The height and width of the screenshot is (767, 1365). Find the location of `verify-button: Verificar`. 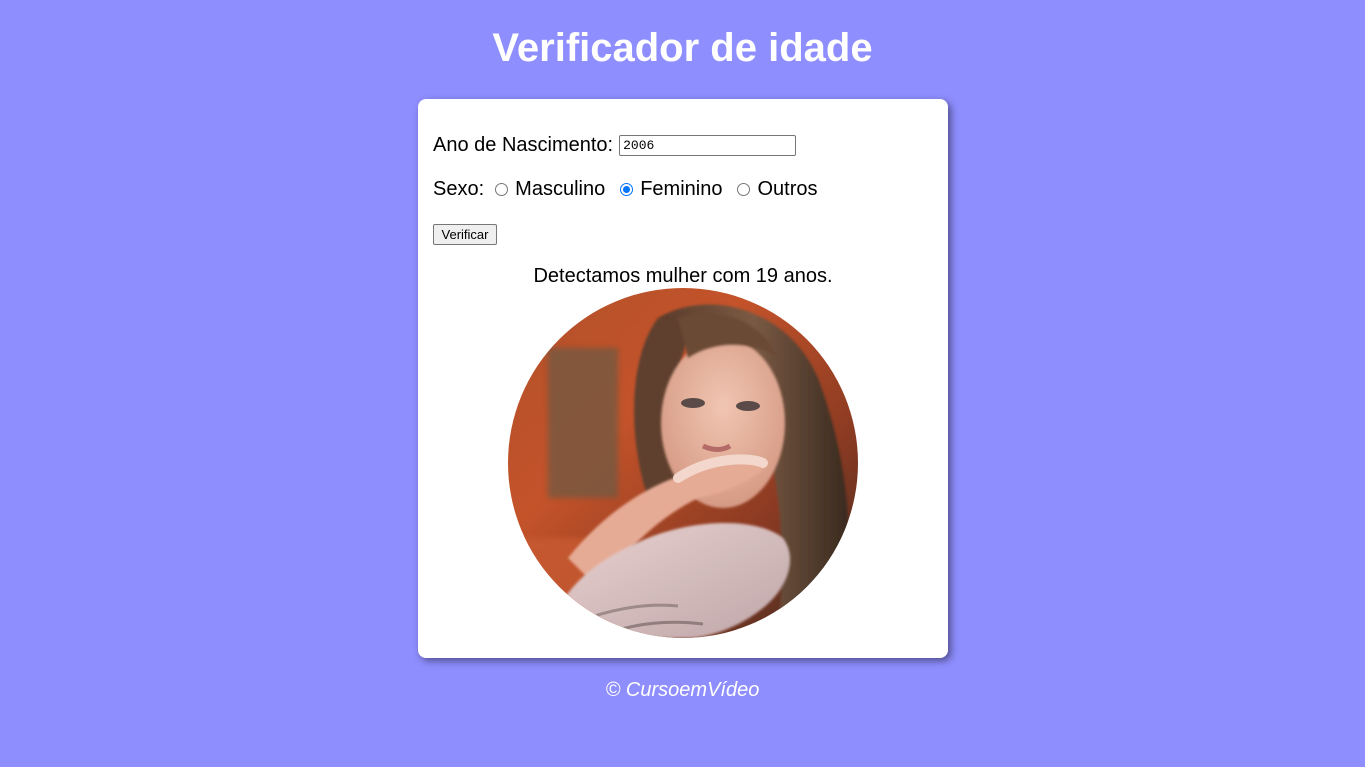

verify-button: Verificar is located at coordinates (465, 234).